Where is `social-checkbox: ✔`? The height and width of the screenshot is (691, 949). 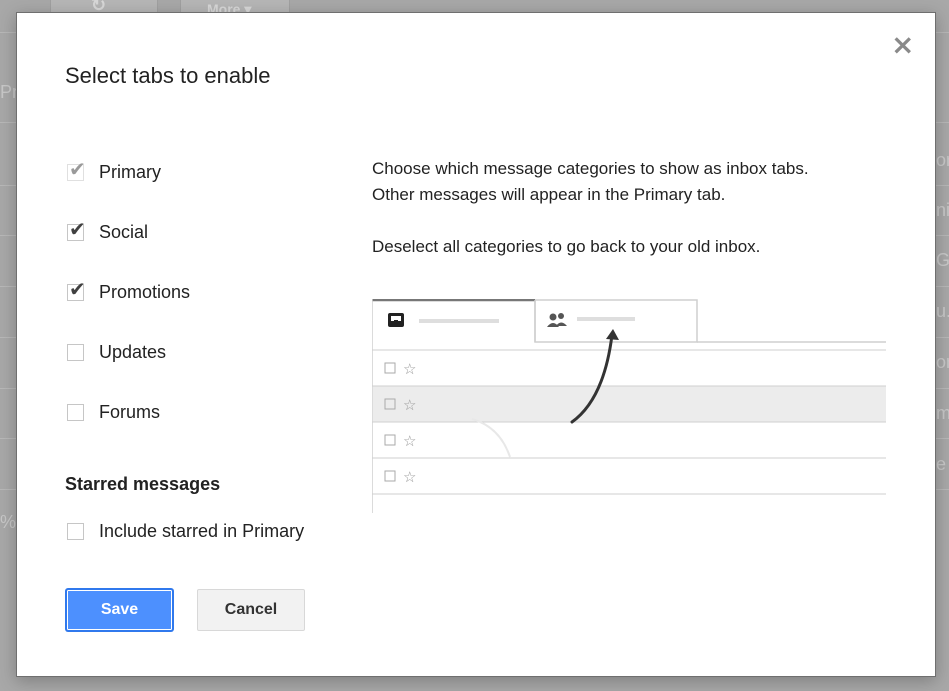 social-checkbox: ✔ is located at coordinates (76, 230).